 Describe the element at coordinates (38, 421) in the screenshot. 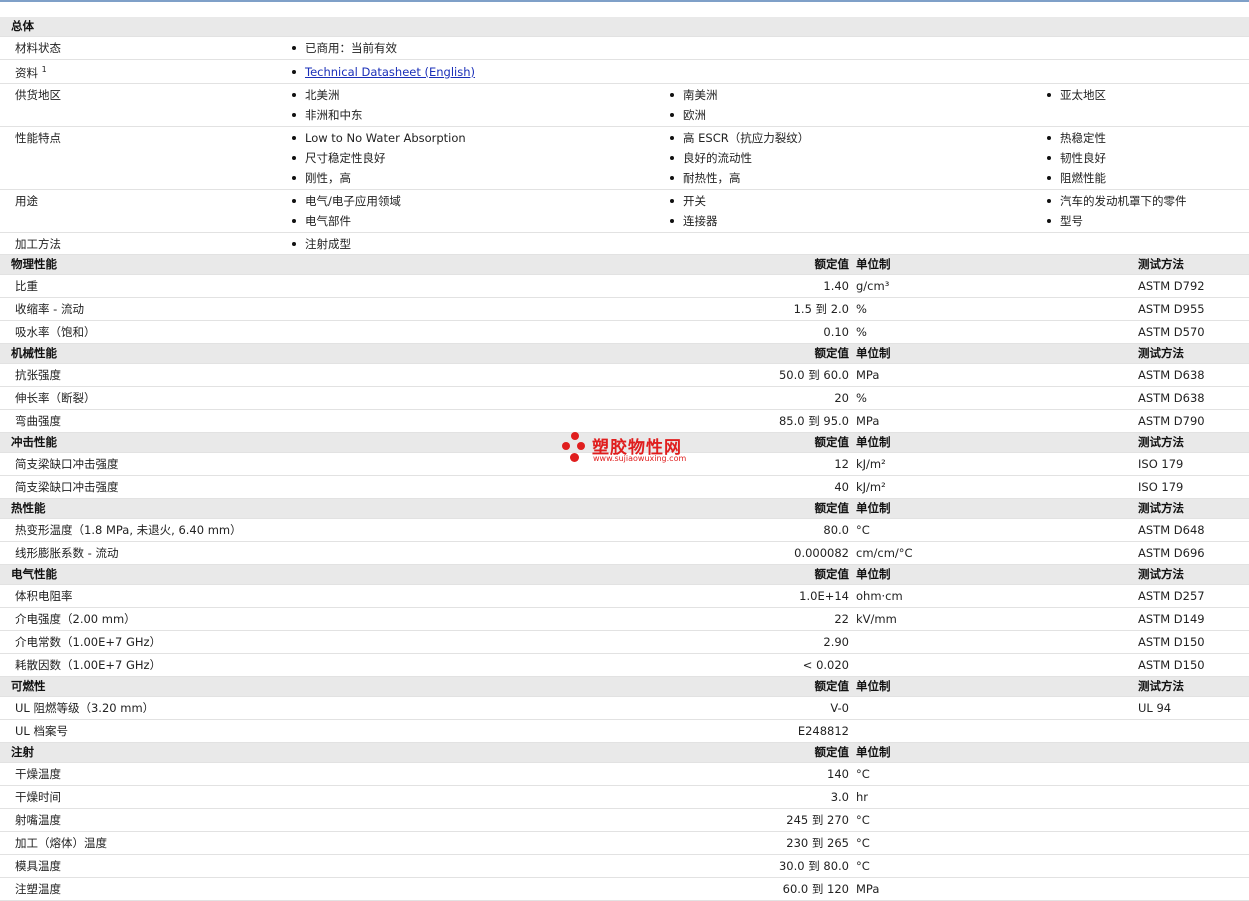

I see `property-name: 弯曲强度` at that location.